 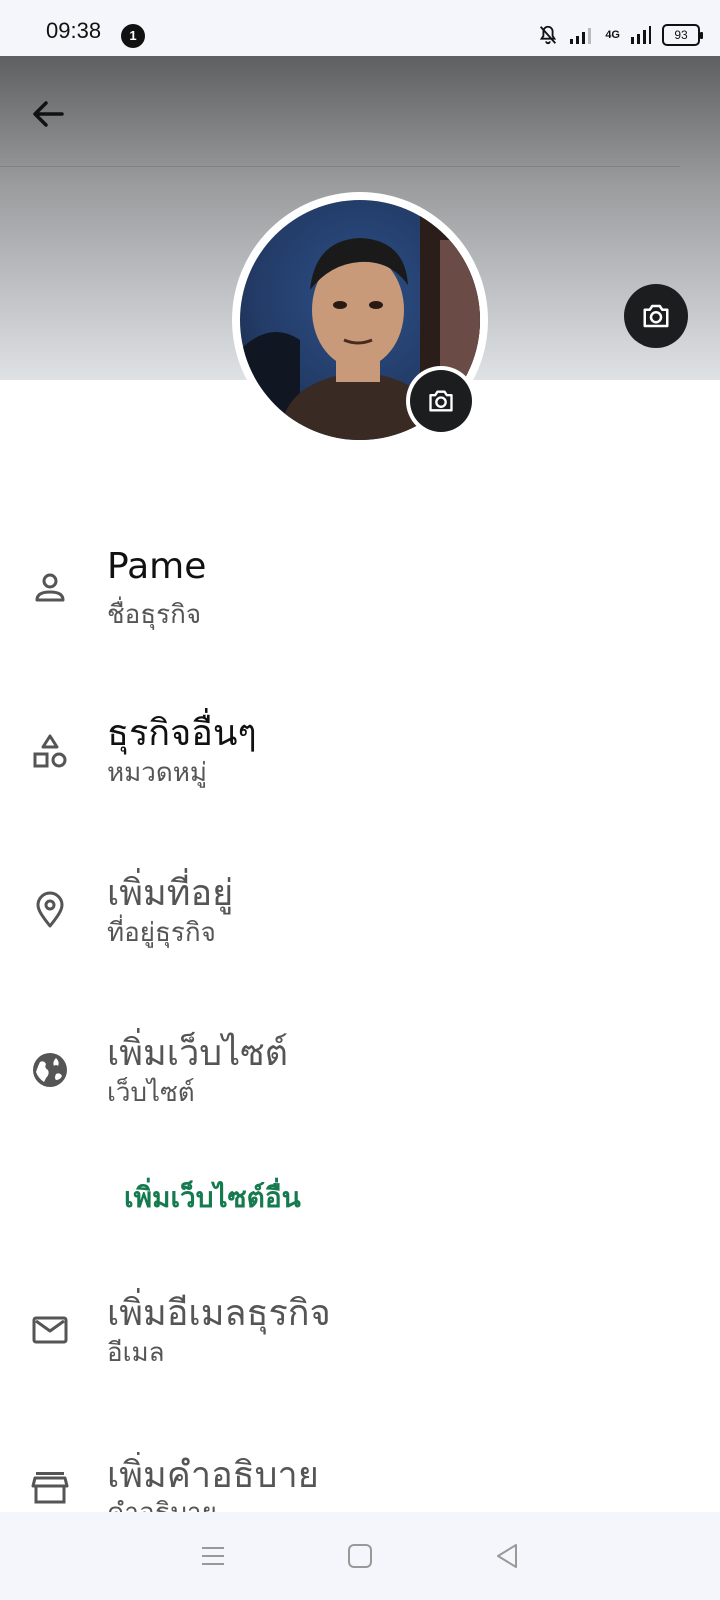 What do you see at coordinates (212, 1198) in the screenshot?
I see `add-another-website-link: เพิ่มเว็บไซต์อื่น` at bounding box center [212, 1198].